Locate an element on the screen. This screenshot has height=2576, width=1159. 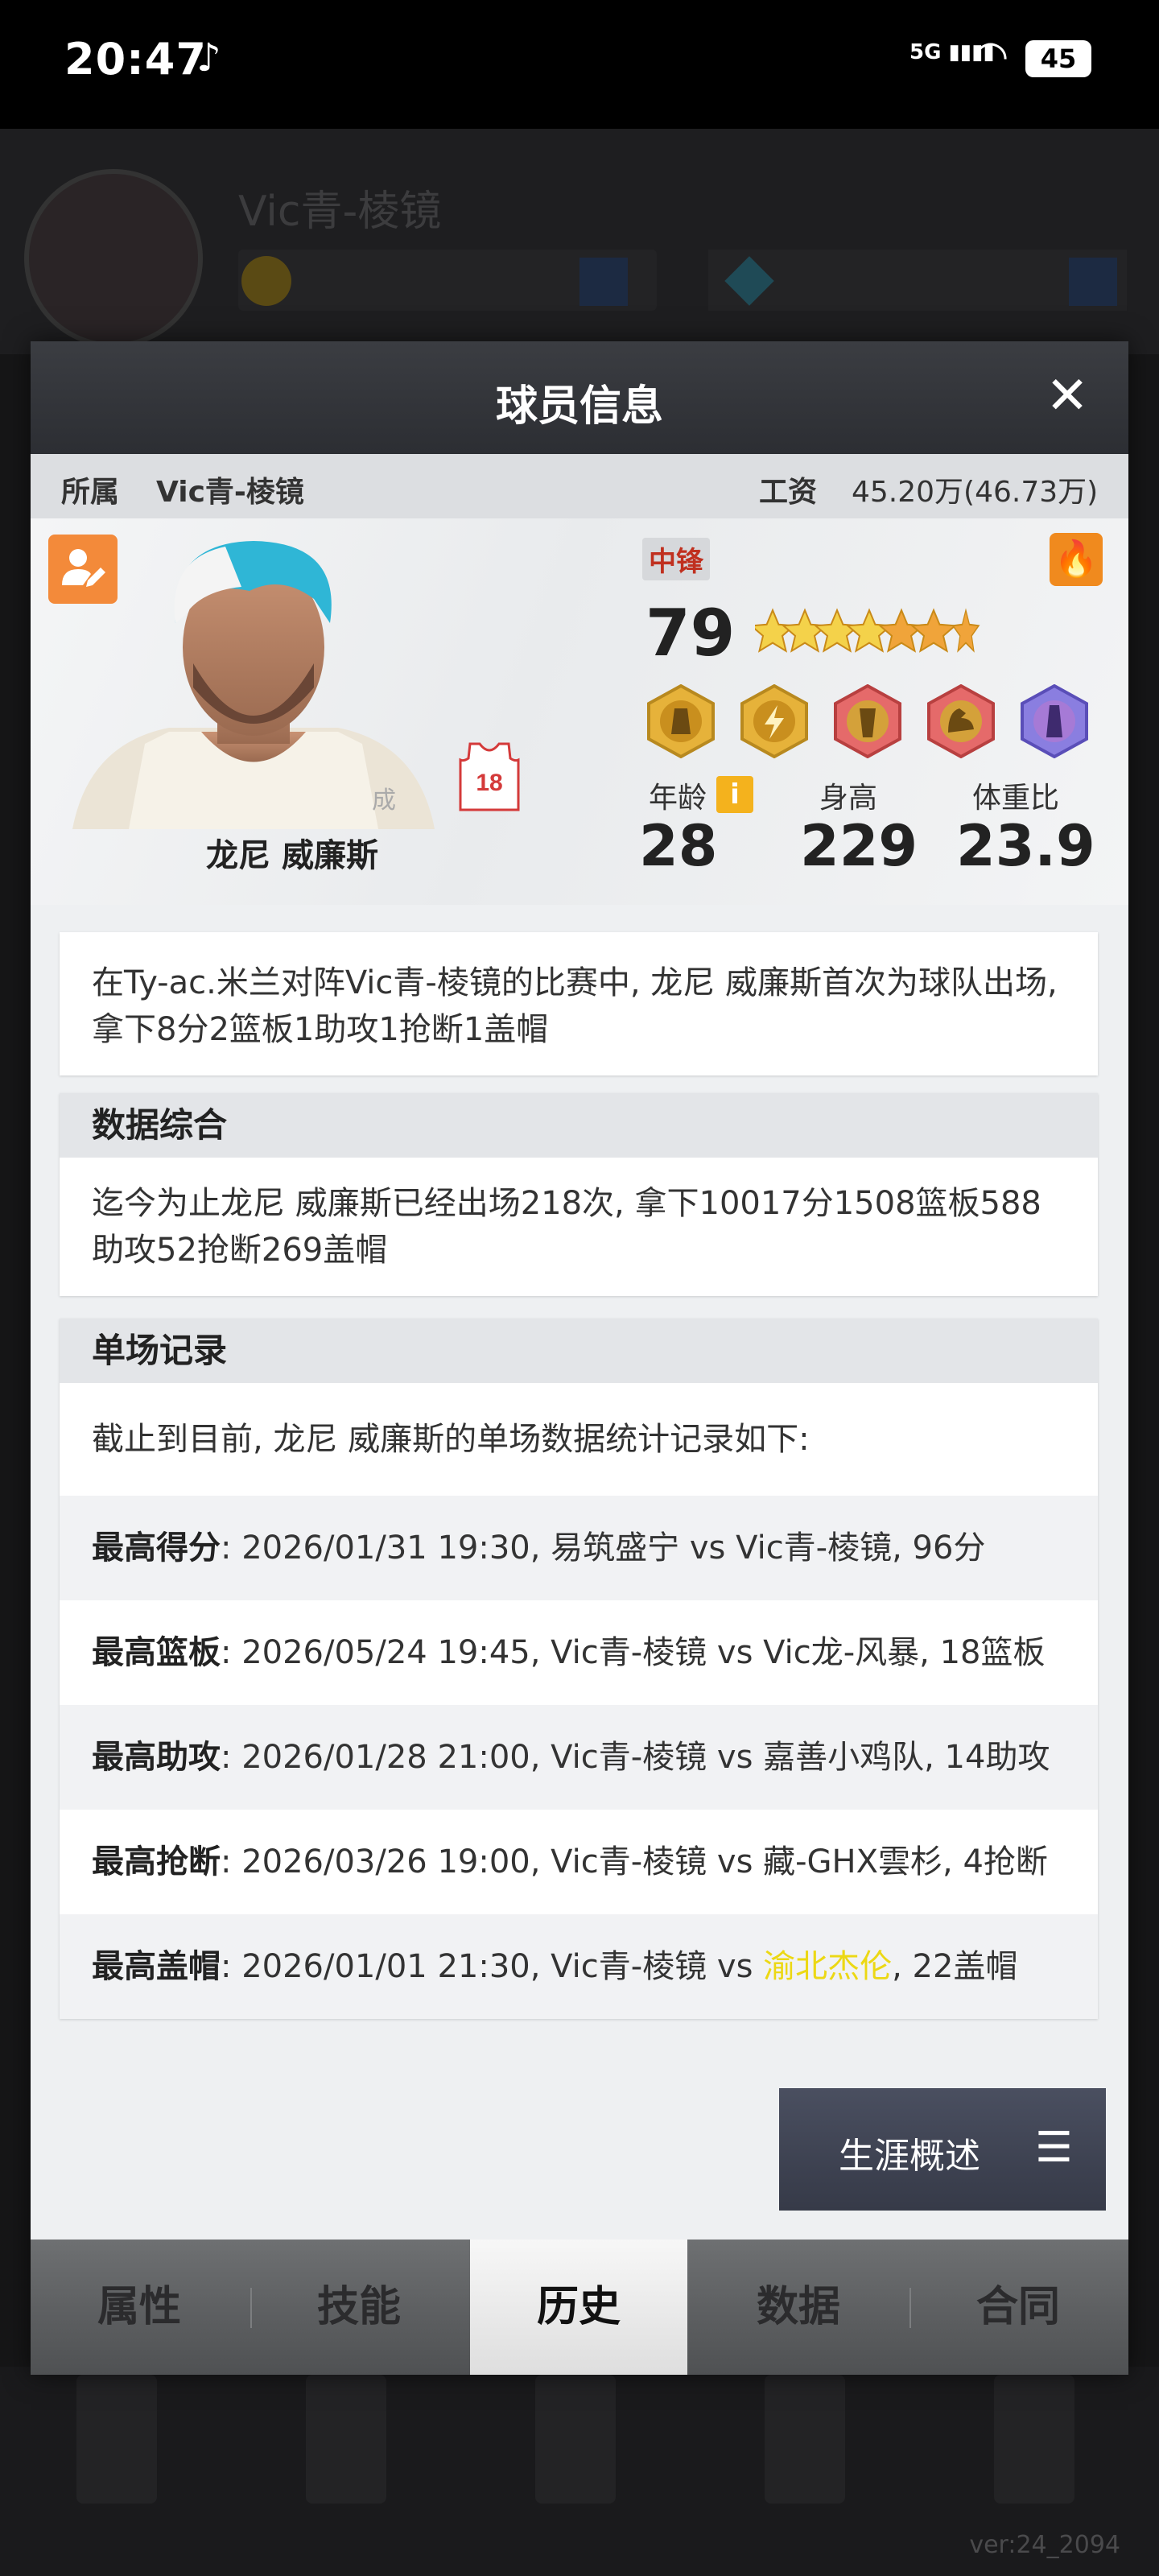
records-title: 单场记录 is located at coordinates (579, 1351).